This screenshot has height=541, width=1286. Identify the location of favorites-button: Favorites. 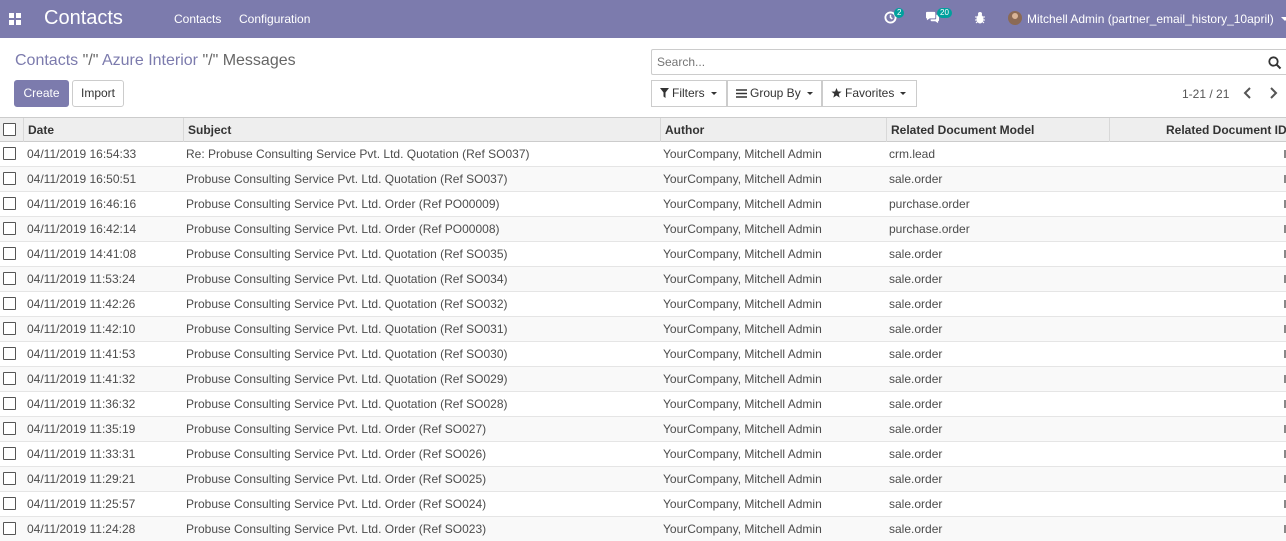
(869, 93).